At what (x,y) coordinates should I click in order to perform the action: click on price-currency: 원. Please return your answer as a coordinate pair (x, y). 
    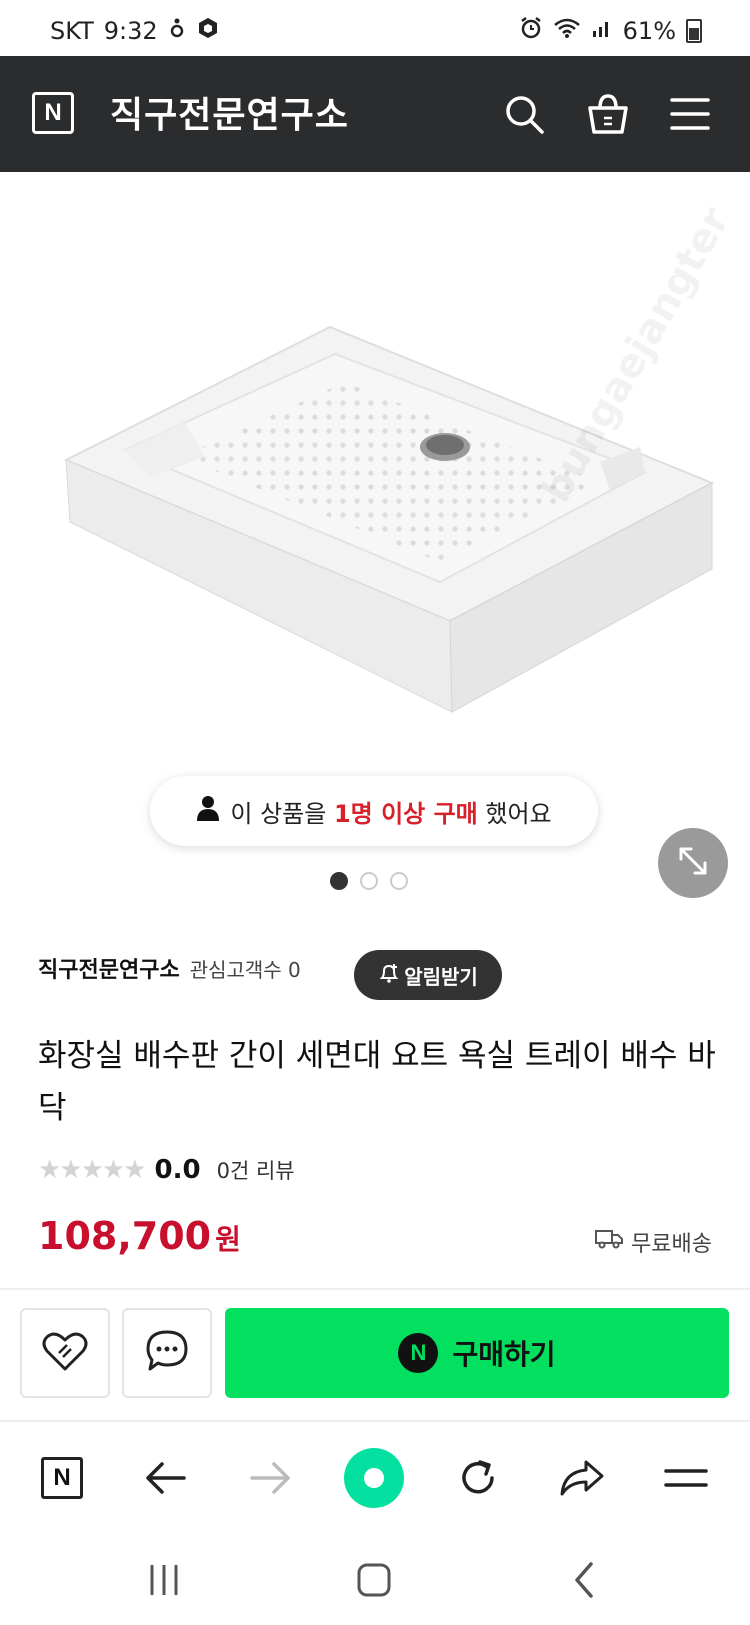
    Looking at the image, I should click on (228, 1239).